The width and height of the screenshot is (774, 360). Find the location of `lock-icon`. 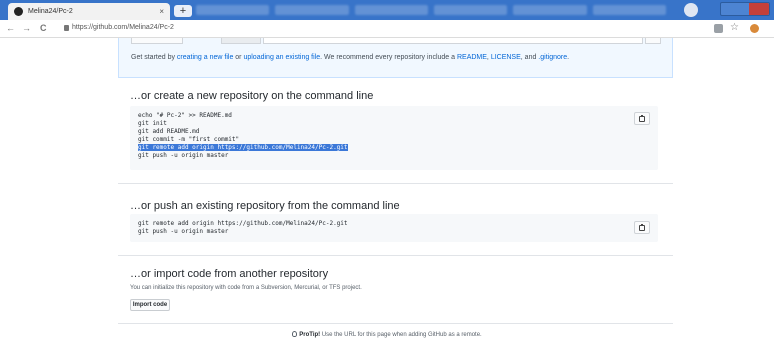

lock-icon is located at coordinates (66, 28).